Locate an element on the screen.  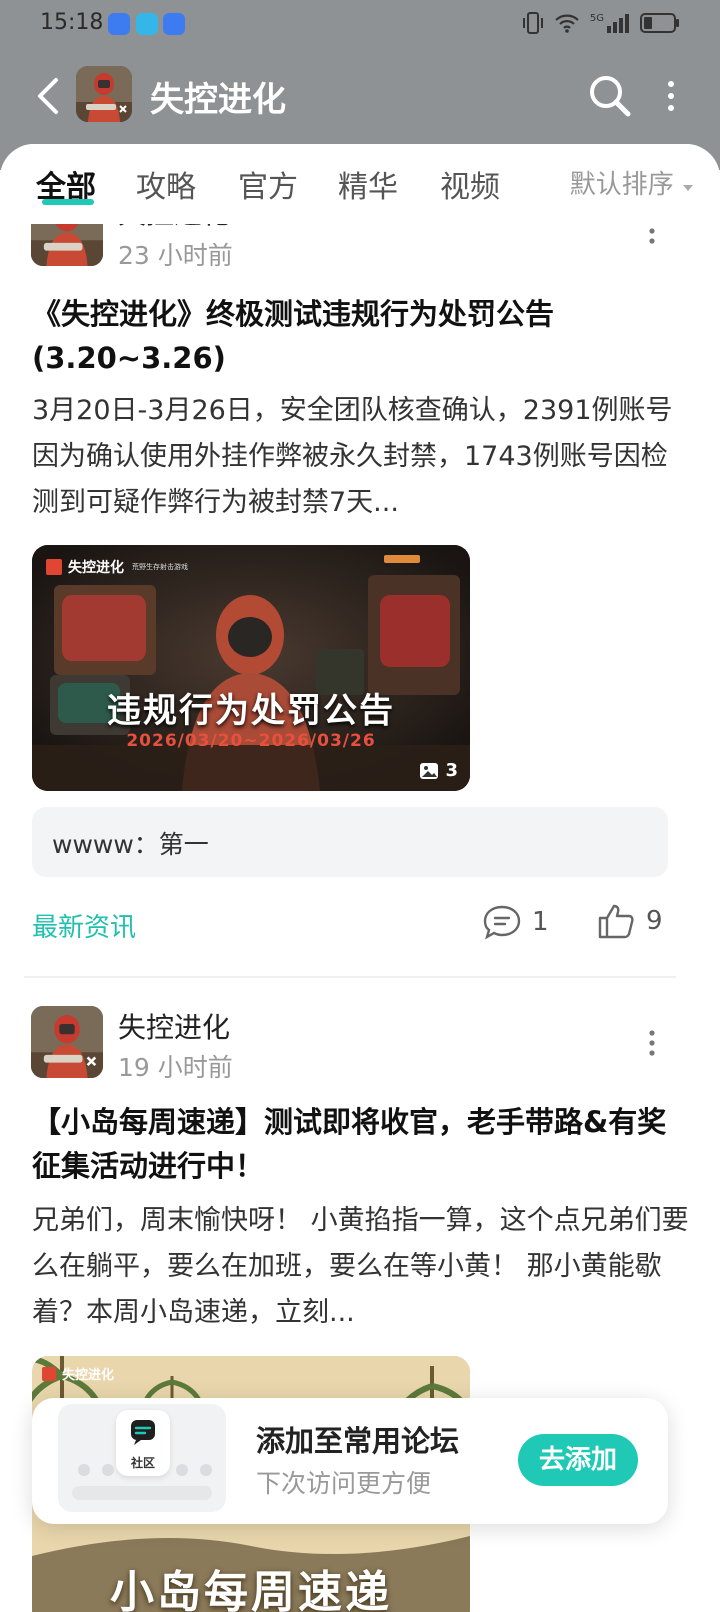
gallery-icon is located at coordinates (429, 770).